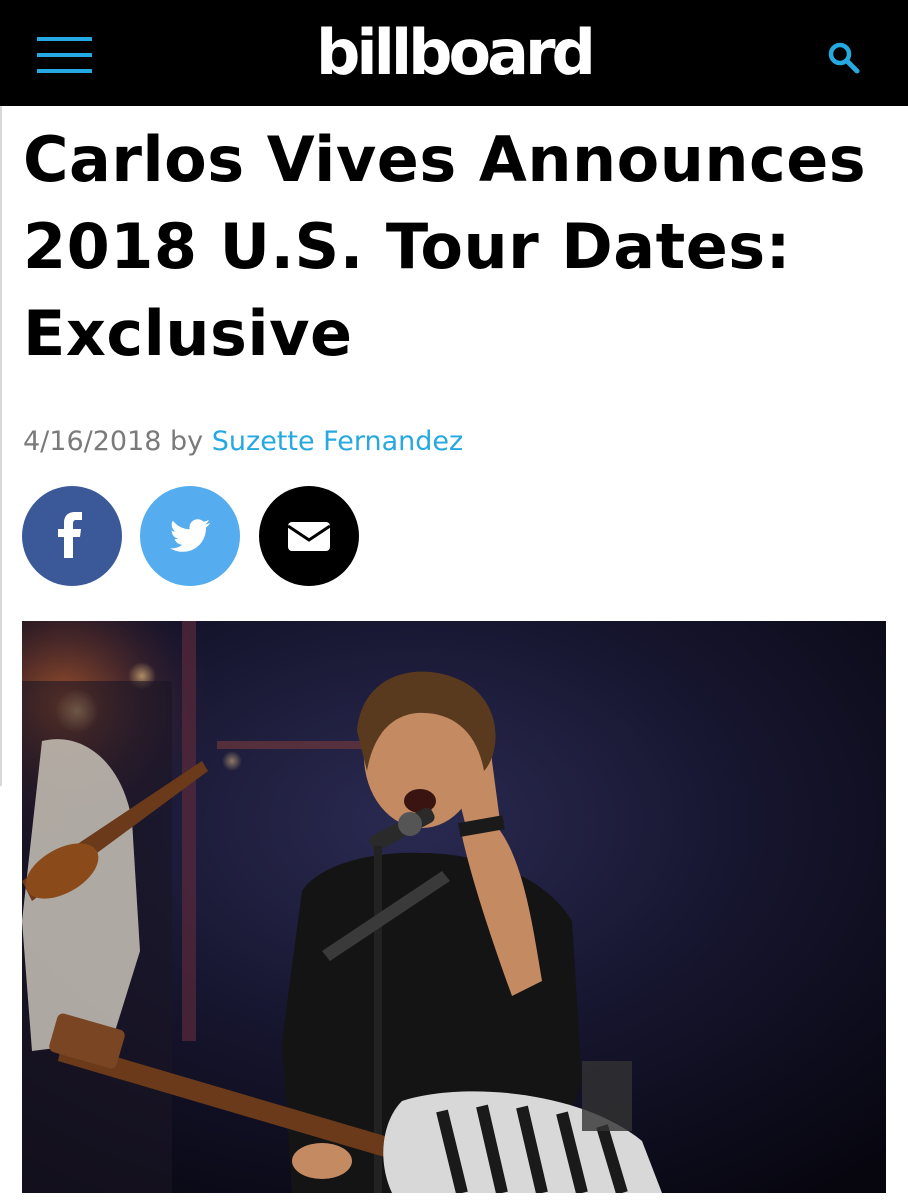 Image resolution: width=908 pixels, height=1200 pixels. Describe the element at coordinates (337, 441) in the screenshot. I see `author-link: Suzette Fernandez` at that location.